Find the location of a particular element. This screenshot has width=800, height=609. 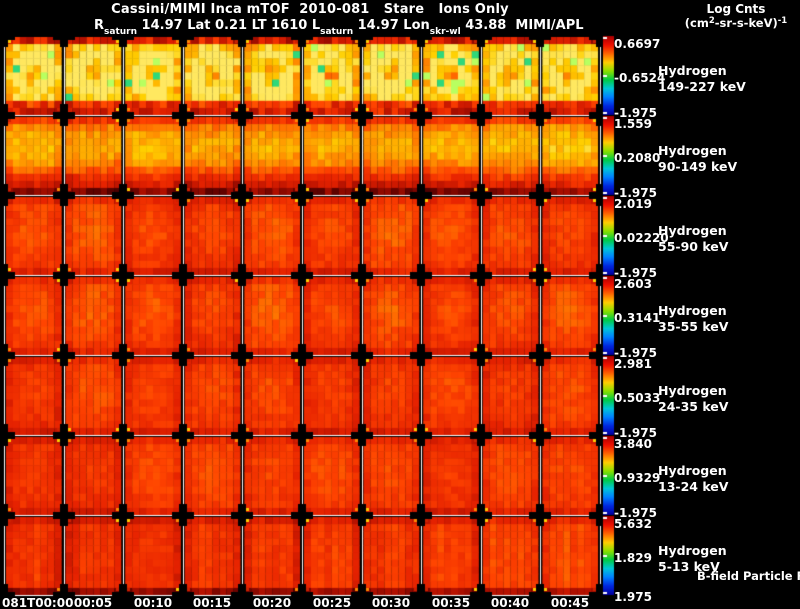

time-tick-label: 00:20 is located at coordinates (272, 602).